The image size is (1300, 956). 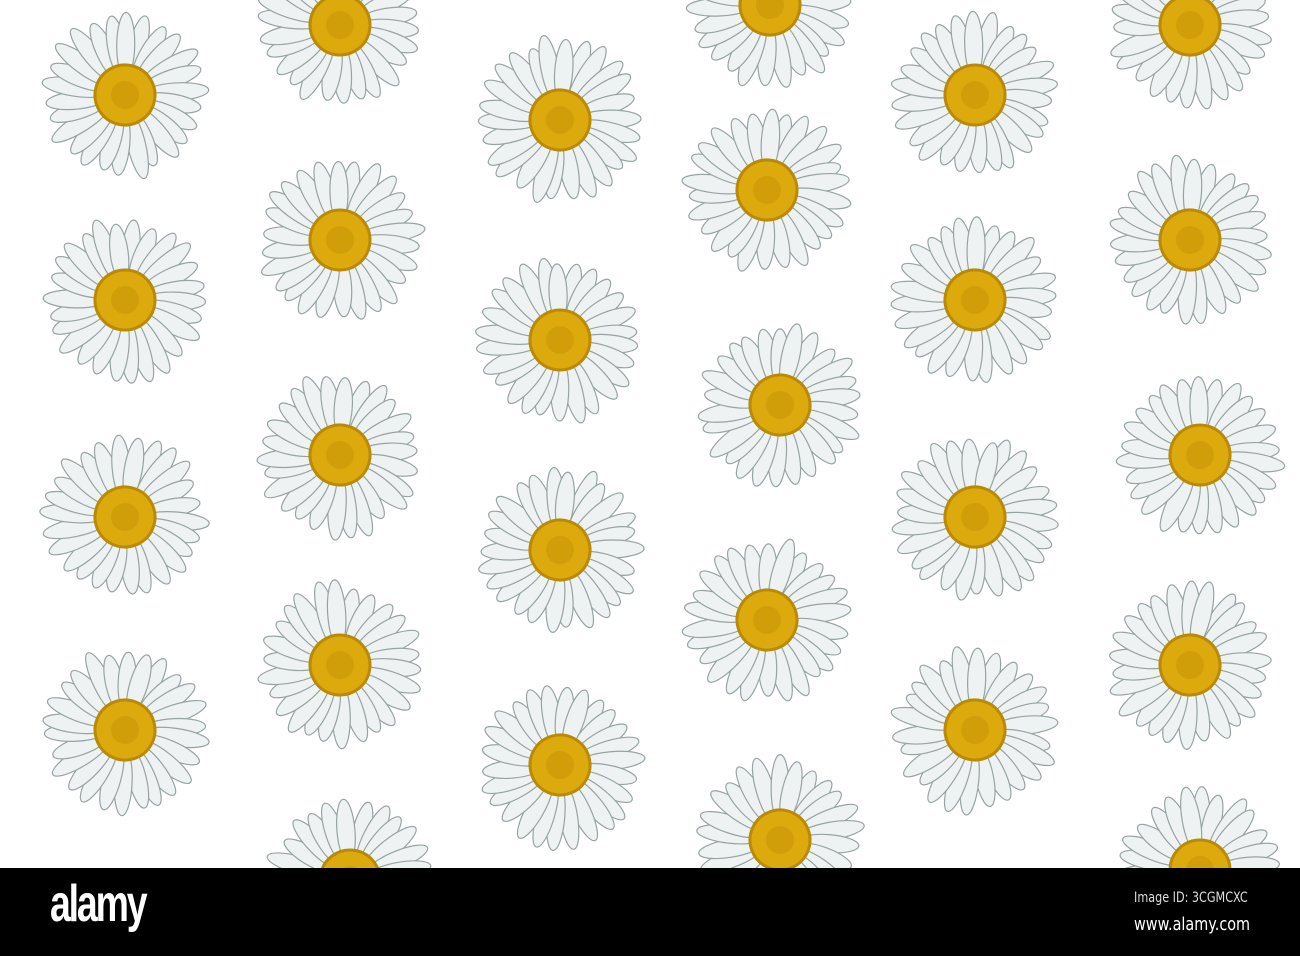 I want to click on image-meta: Image ID: 3CGMCXC www.alamy.com, so click(x=1192, y=912).